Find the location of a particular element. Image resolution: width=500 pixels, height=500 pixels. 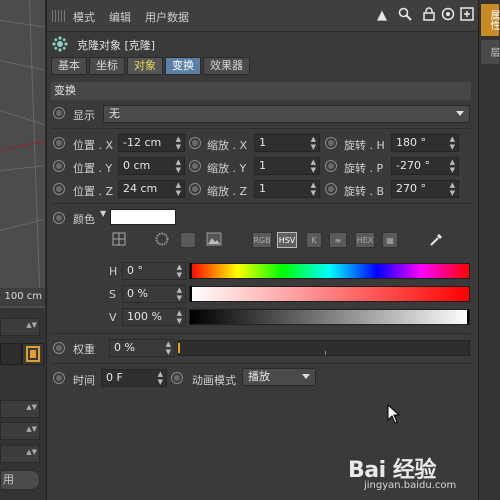

scale-x-anim-toggle is located at coordinates (195, 143).